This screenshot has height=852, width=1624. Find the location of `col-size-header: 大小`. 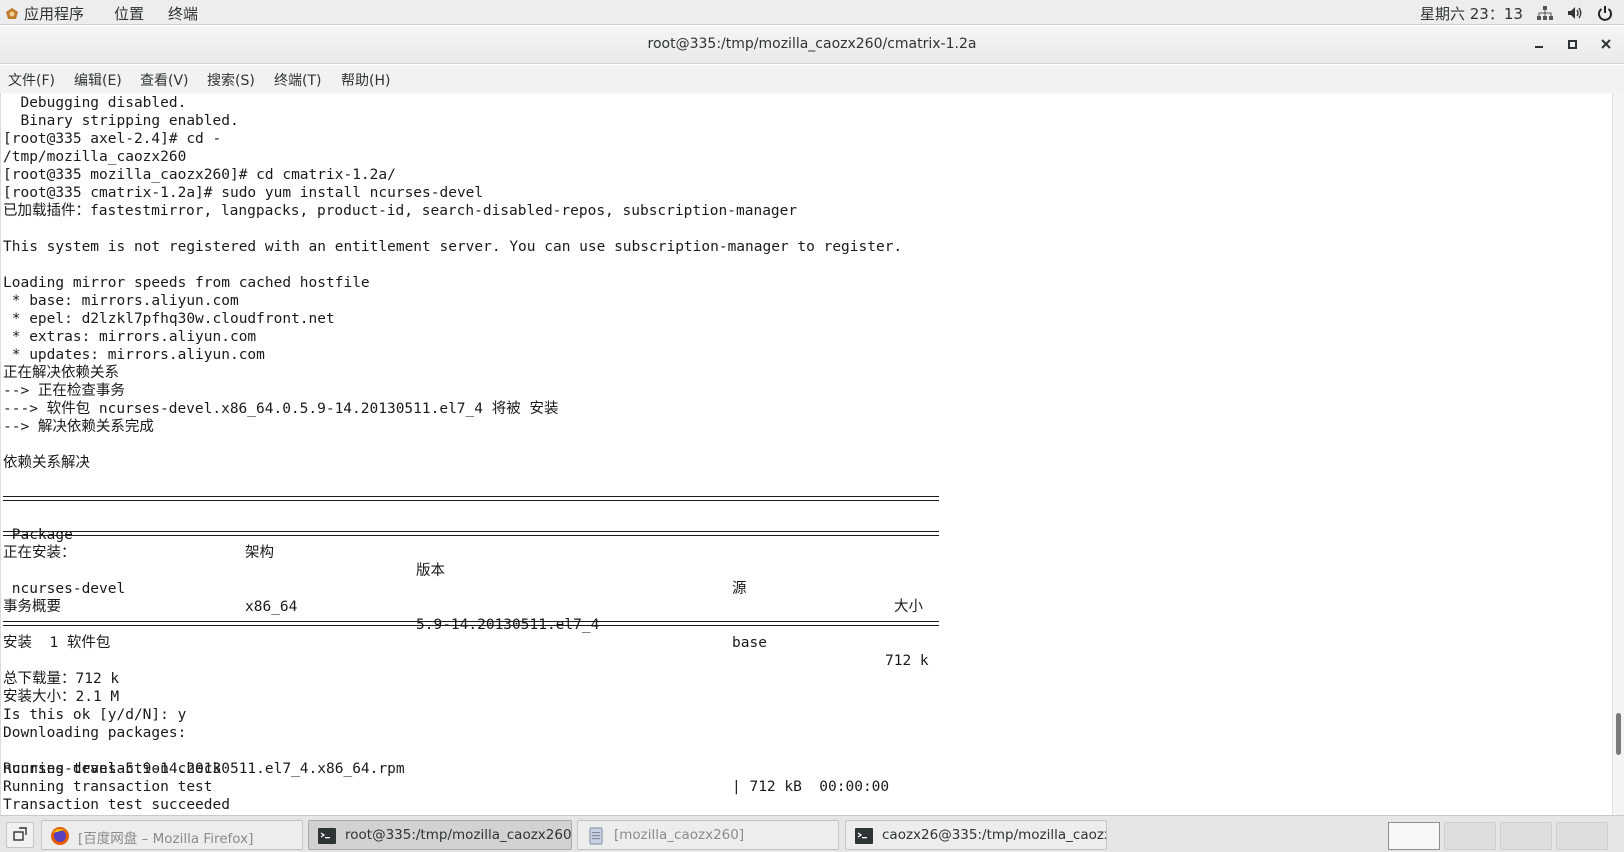

col-size-header: 大小 is located at coordinates (908, 607).